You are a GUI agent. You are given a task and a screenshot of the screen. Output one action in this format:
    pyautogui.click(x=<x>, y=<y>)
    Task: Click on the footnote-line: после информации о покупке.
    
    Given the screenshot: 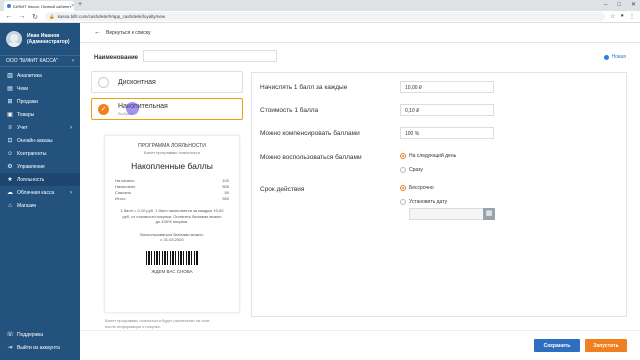 What is the action you would take?
    pyautogui.click(x=133, y=326)
    